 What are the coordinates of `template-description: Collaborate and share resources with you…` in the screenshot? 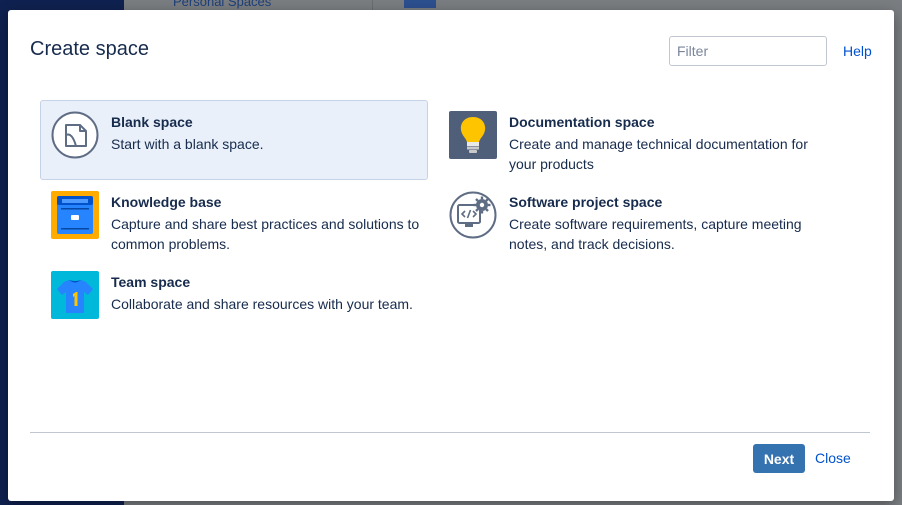 It's located at (262, 304).